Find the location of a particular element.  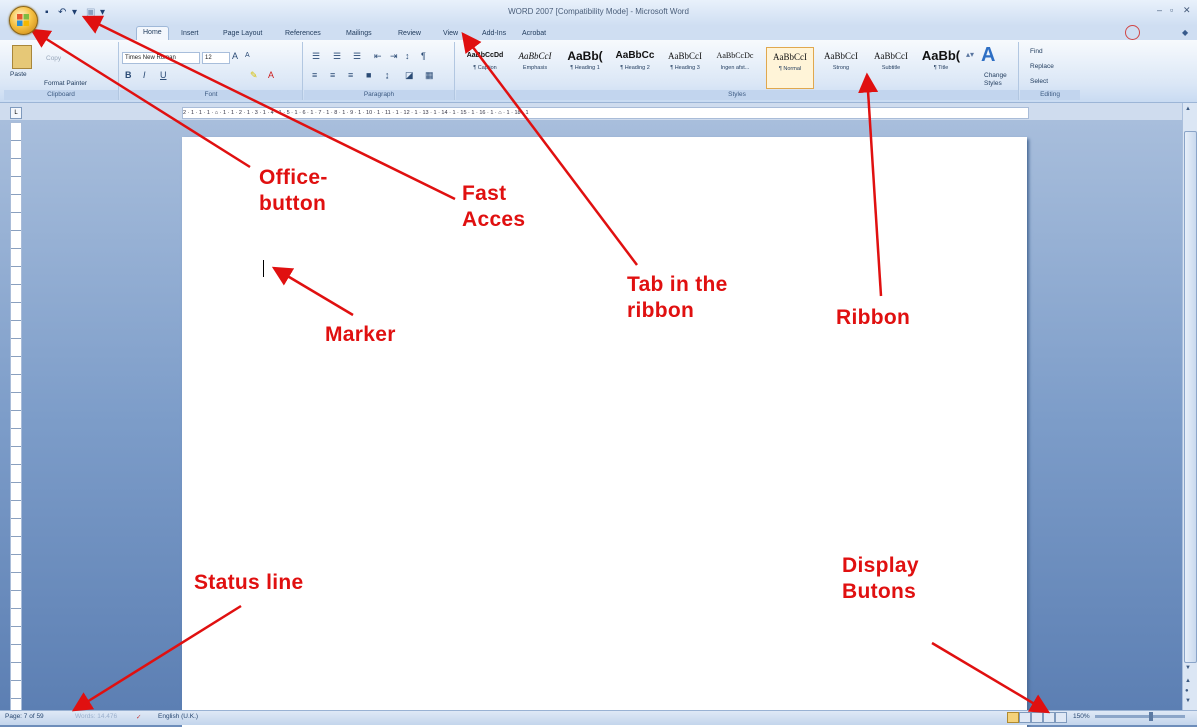

annotation-tab-in-ribbon: Tab in the ribbon is located at coordinates (677, 297).